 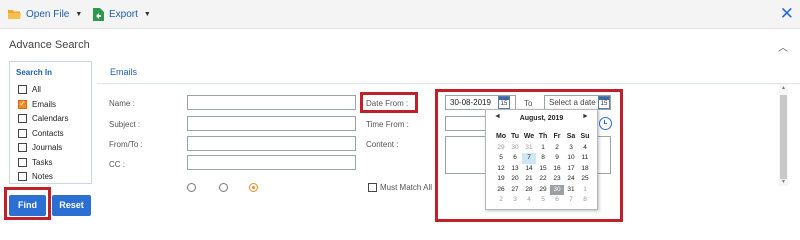 What do you see at coordinates (122, 103) in the screenshot?
I see `name-label: Name :` at bounding box center [122, 103].